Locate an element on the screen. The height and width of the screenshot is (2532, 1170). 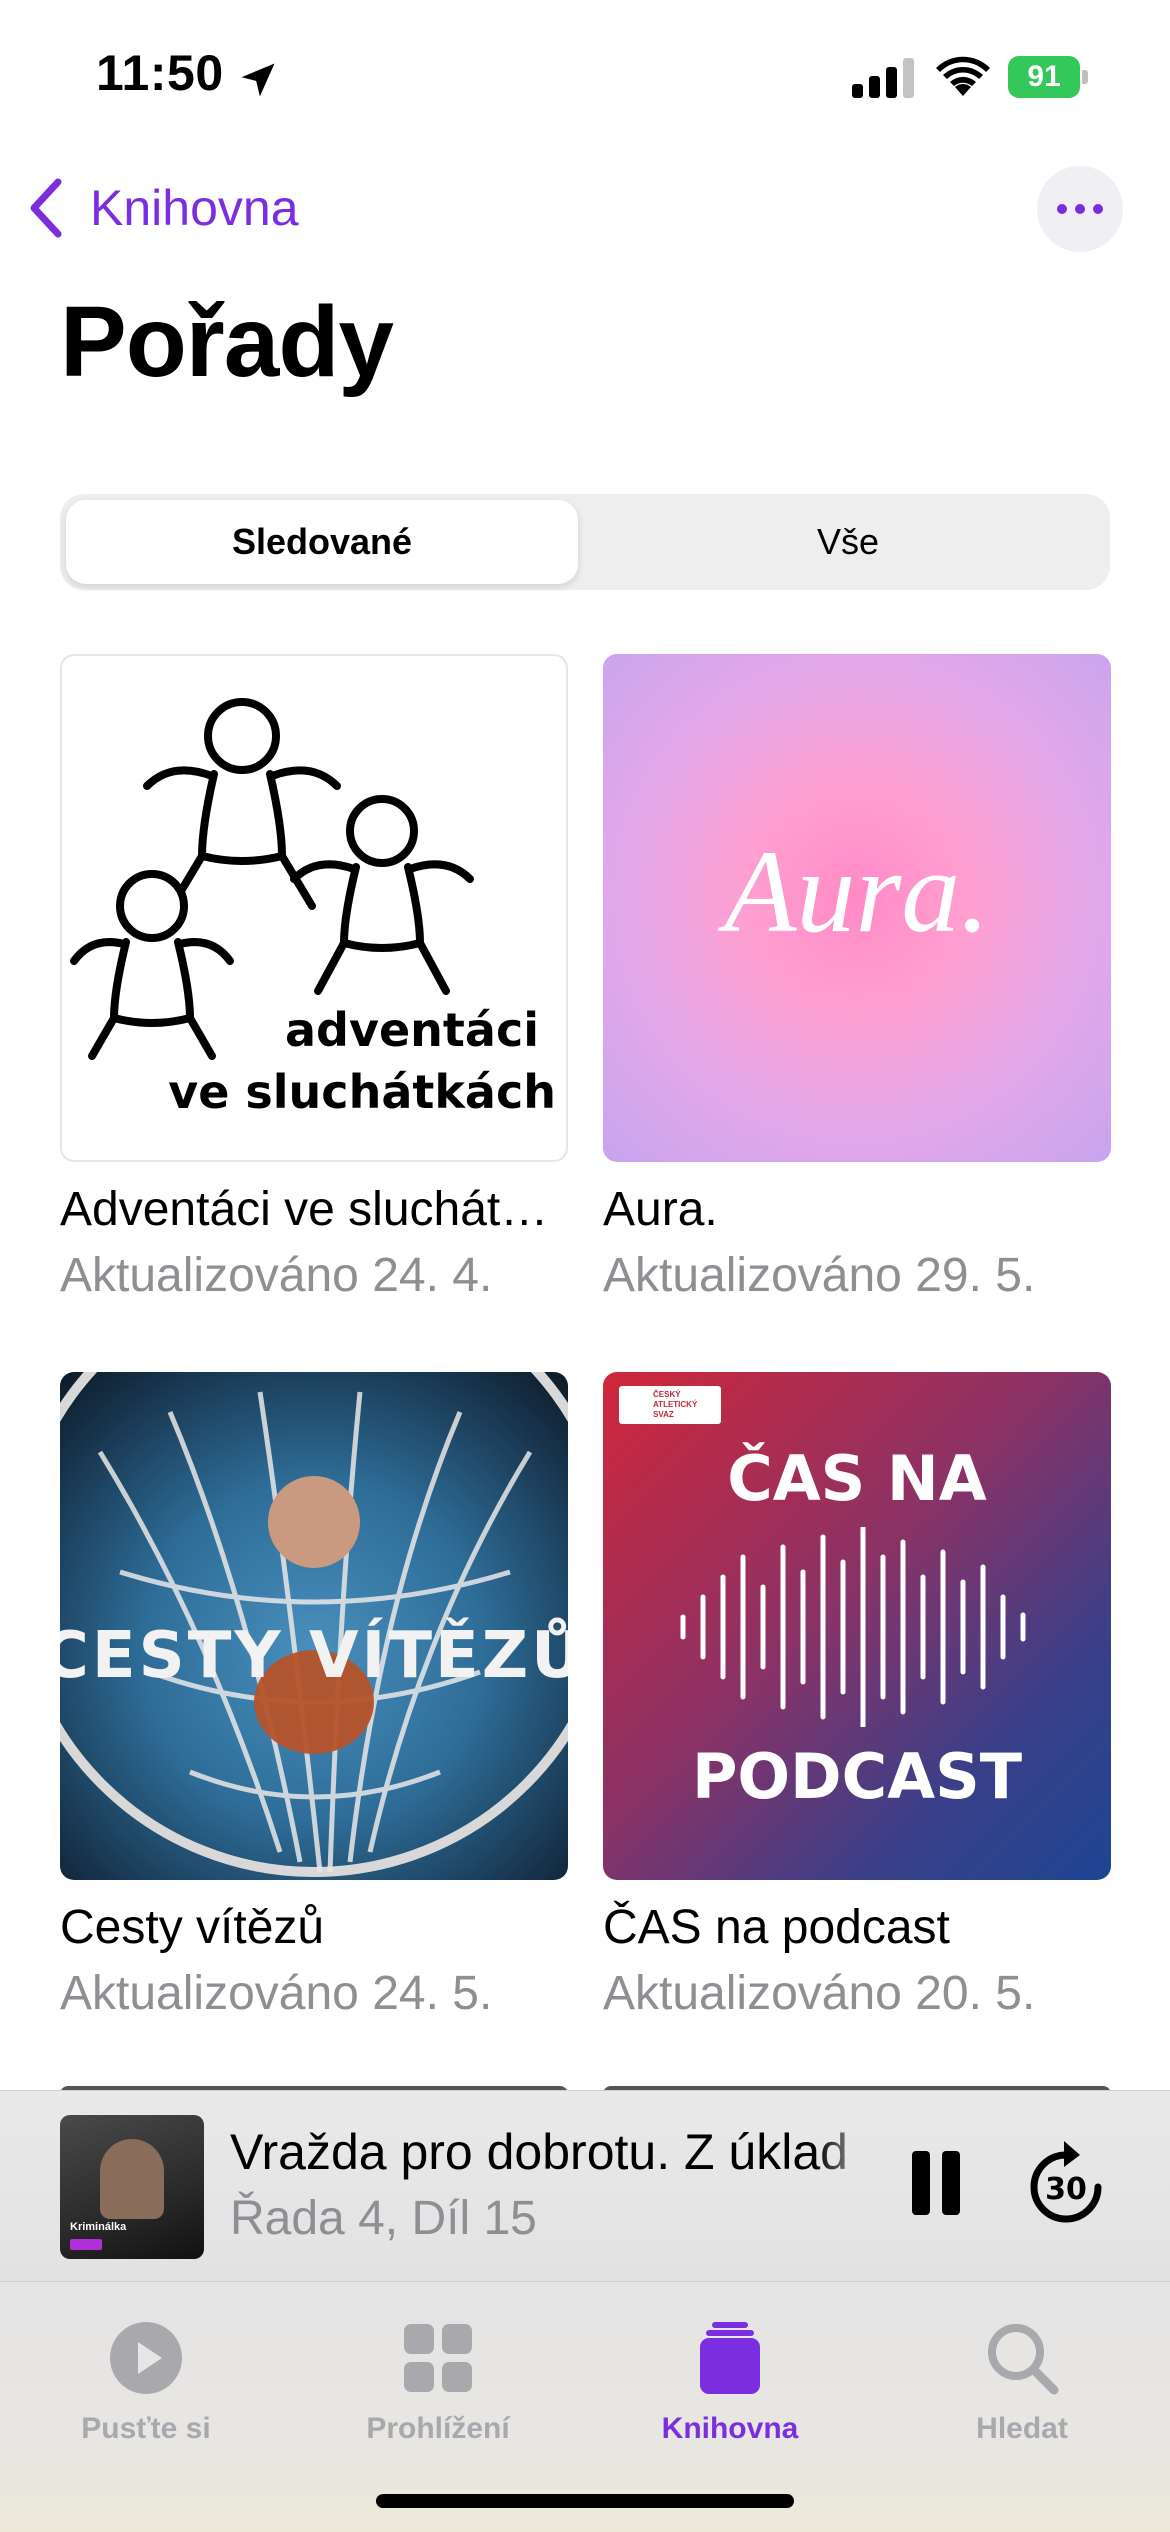
show-title: Adventáci ve sluchátkách is located at coordinates (314, 1209).